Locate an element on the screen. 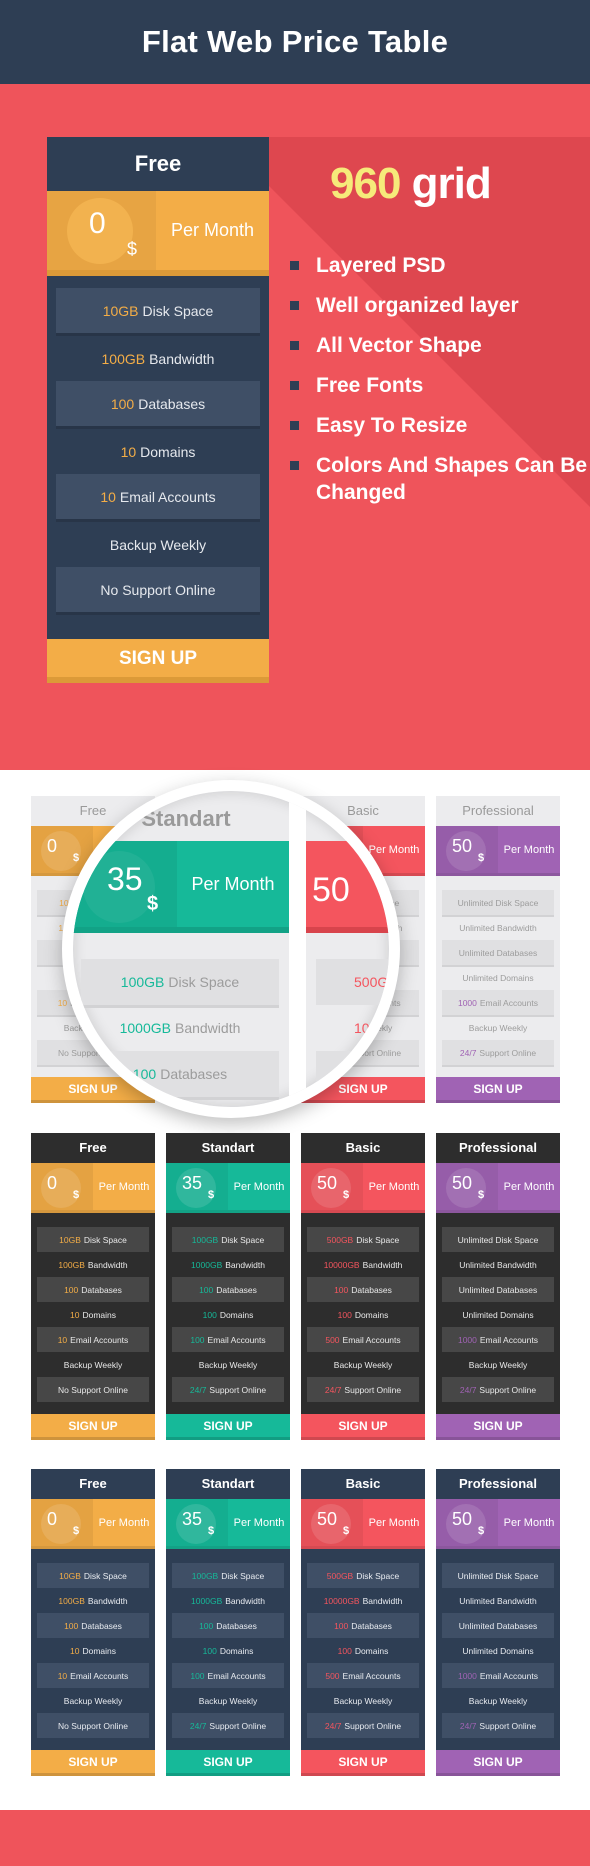 The width and height of the screenshot is (590, 1866). feature-row: Unlimited Disk Space is located at coordinates (498, 1575).